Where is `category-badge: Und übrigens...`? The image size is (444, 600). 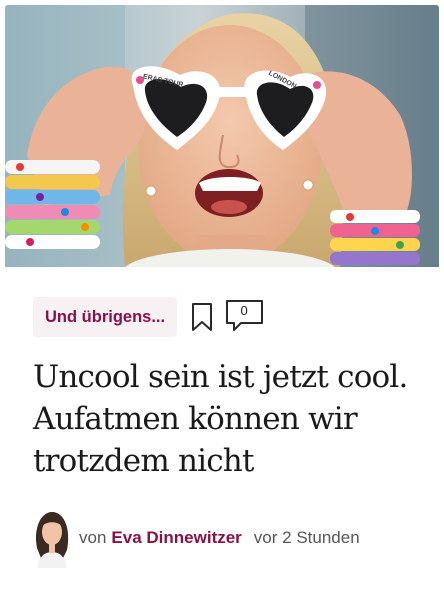
category-badge: Und übrigens... is located at coordinates (105, 317).